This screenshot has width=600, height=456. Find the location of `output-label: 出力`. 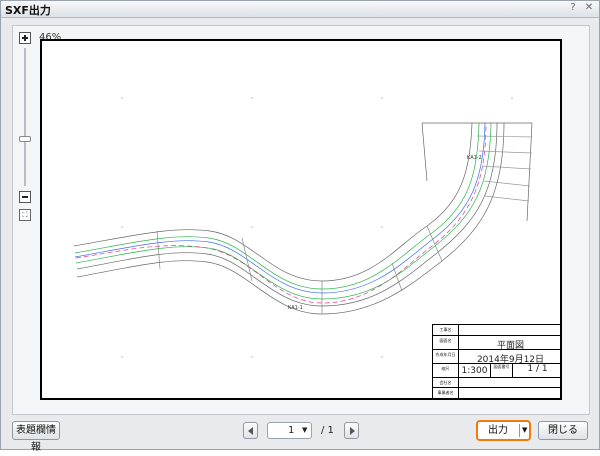

output-label: 出力 is located at coordinates (498, 430).